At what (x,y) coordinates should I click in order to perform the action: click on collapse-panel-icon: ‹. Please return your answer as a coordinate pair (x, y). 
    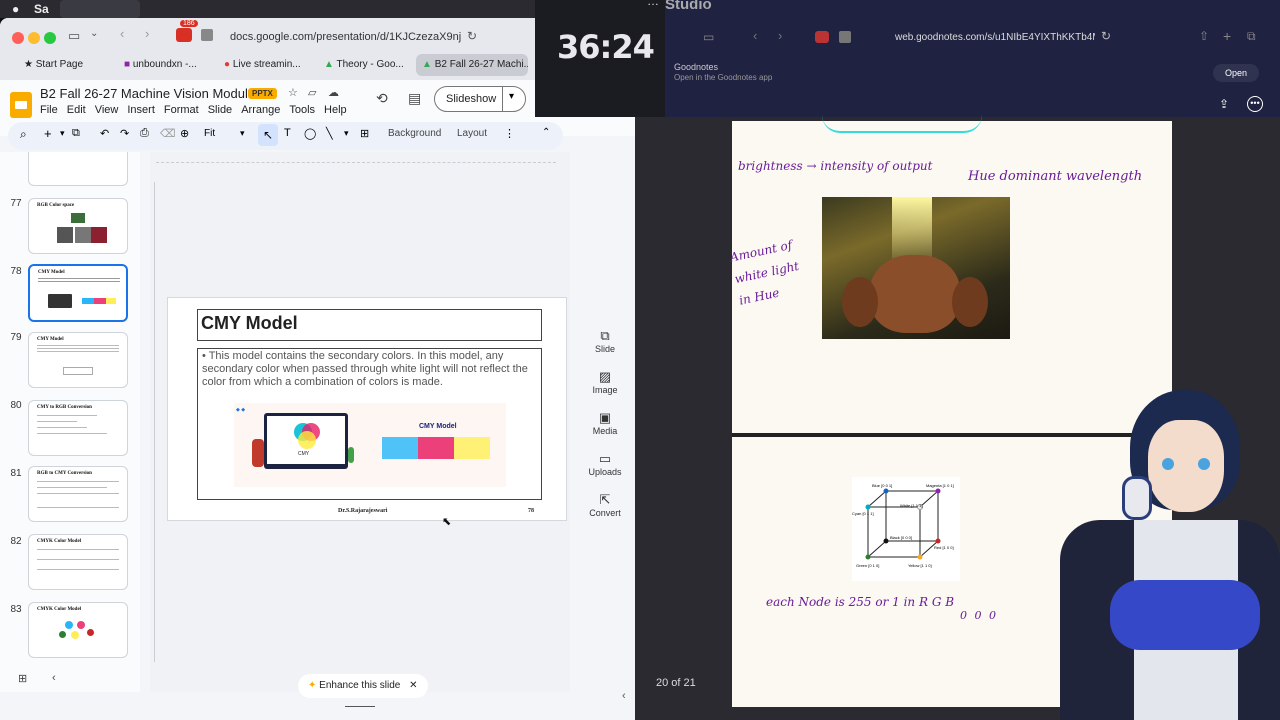
    Looking at the image, I should click on (624, 696).